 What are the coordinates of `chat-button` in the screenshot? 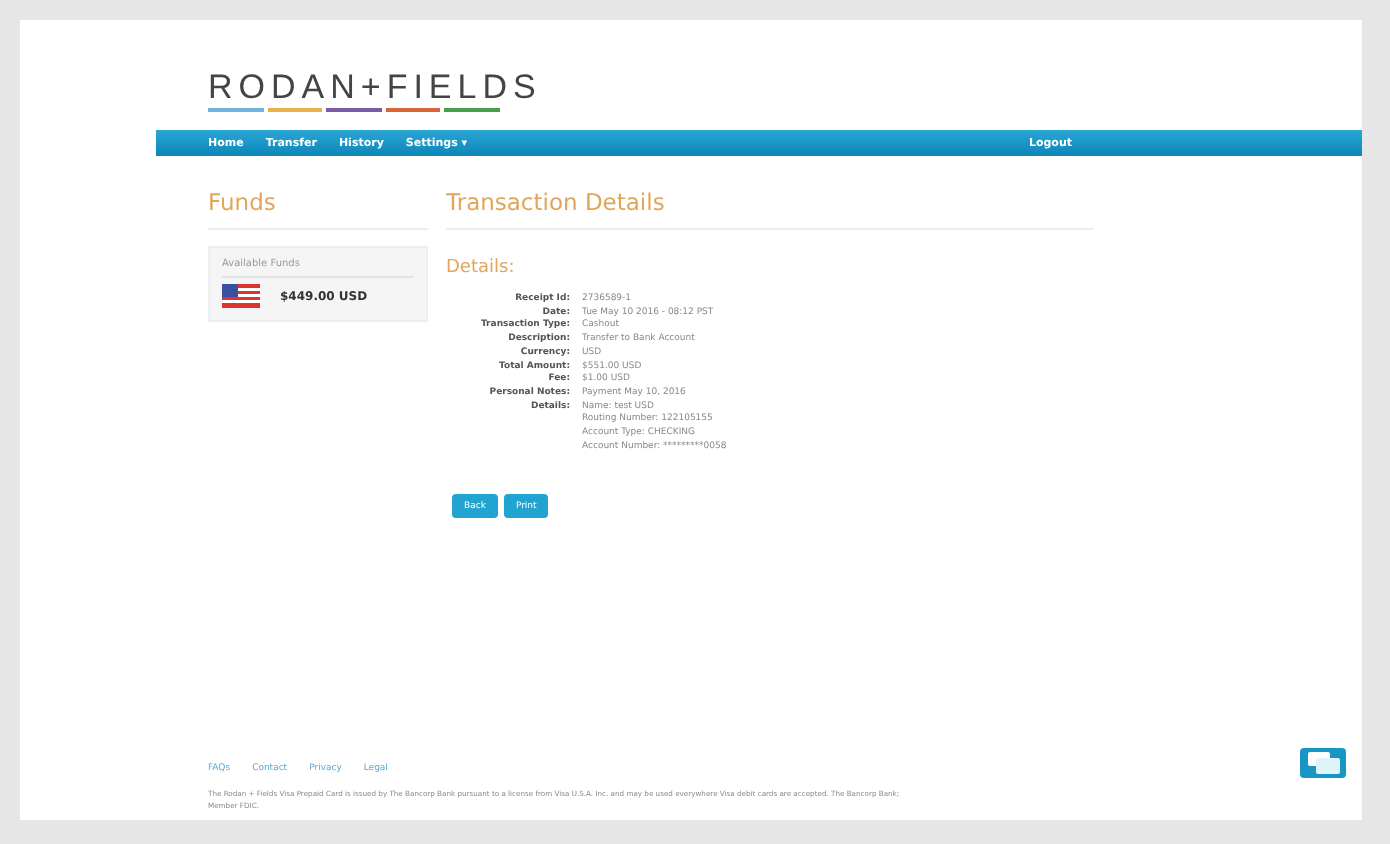 It's located at (1323, 763).